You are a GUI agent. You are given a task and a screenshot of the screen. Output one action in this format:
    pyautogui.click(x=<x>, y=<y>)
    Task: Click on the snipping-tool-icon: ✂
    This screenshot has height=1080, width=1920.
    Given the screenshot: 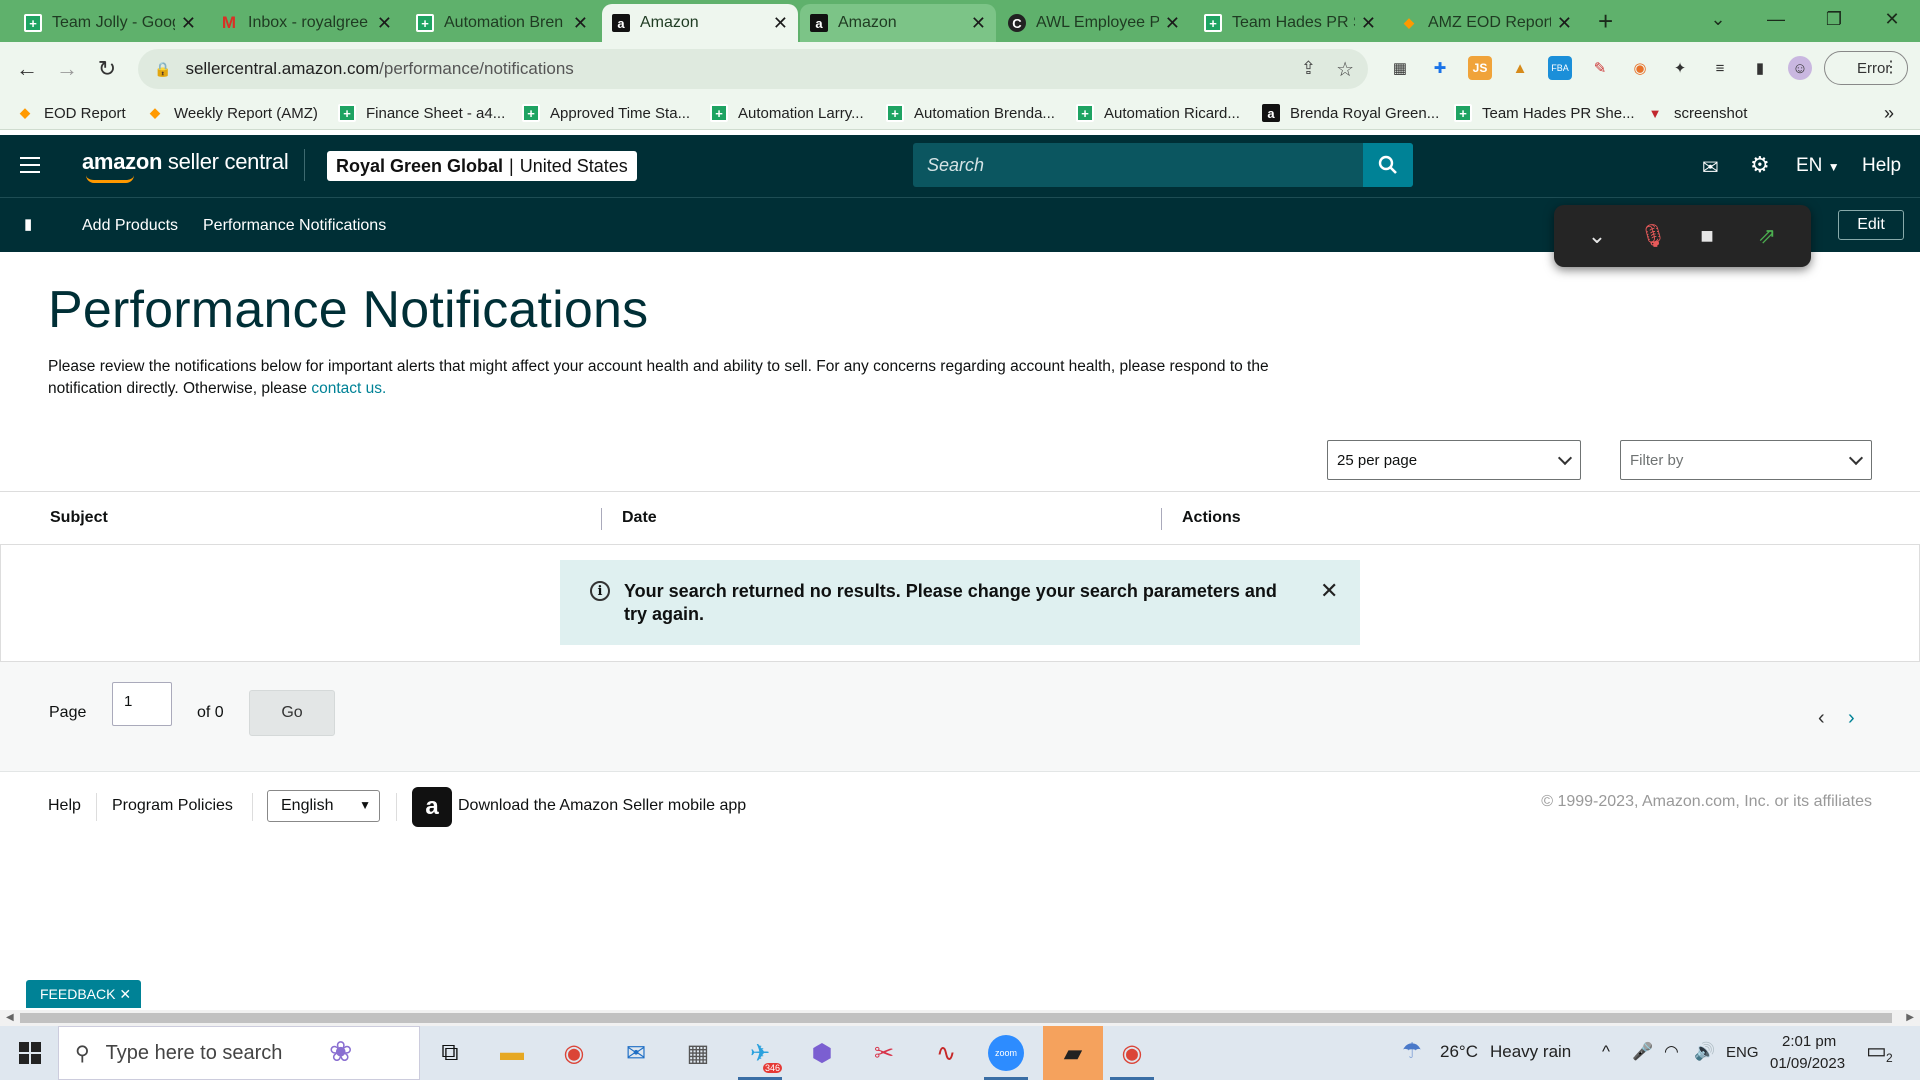 What is the action you would take?
    pyautogui.click(x=884, y=1053)
    